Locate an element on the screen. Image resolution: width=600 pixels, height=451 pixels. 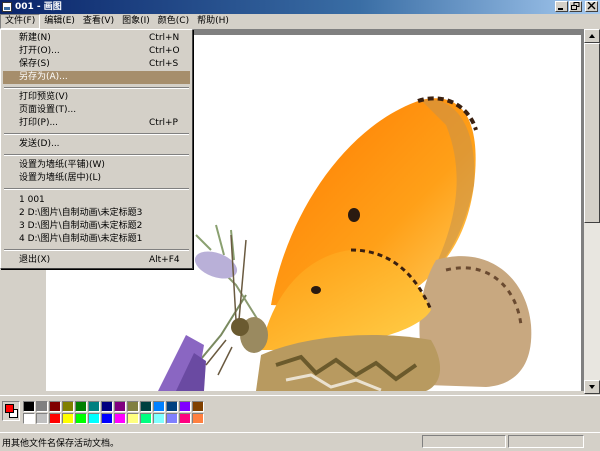
menu-item-recent-2: 2 D:\图片\自制动画\未定标题3 is located at coordinates (96, 213).